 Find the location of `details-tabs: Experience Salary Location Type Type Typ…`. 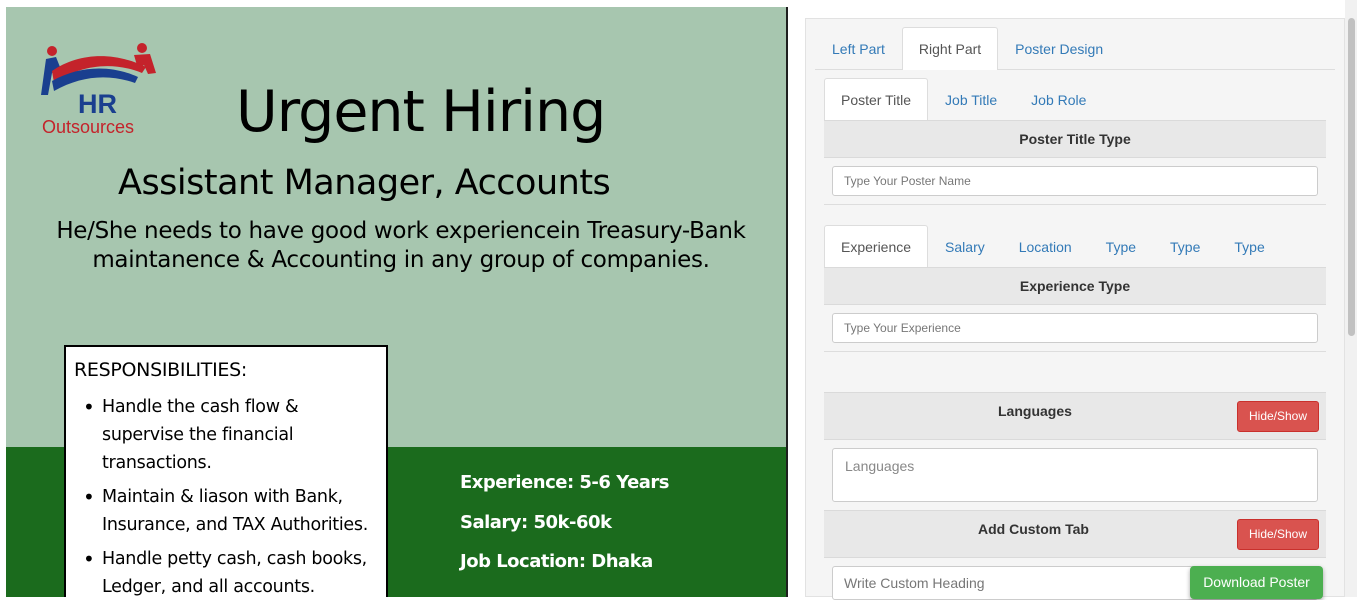

details-tabs: Experience Salary Location Type Type Typ… is located at coordinates (1075, 246).